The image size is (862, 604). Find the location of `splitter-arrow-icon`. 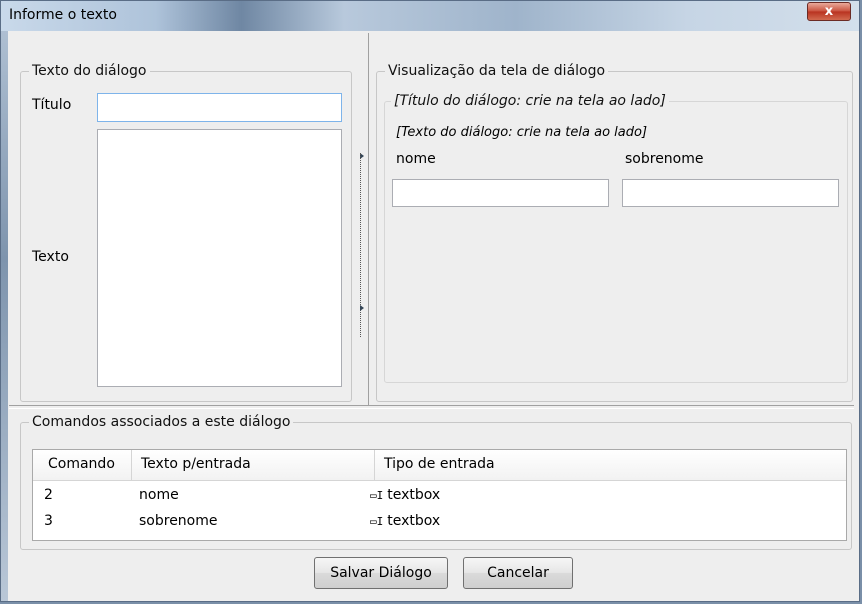

splitter-arrow-icon is located at coordinates (362, 308).